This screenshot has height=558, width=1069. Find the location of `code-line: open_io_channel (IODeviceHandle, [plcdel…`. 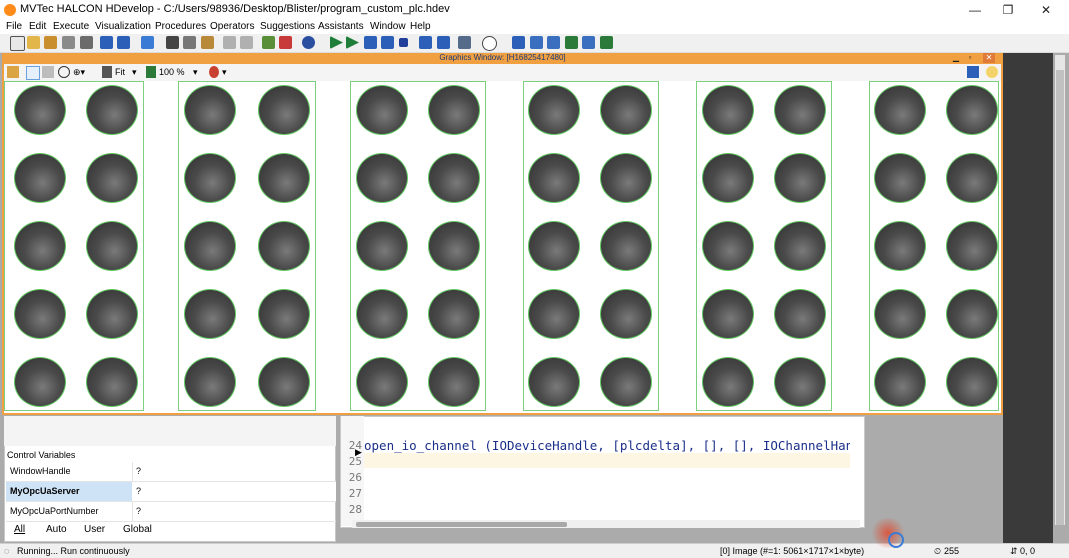

code-line: open_io_channel (IODeviceHandle, [plcdel… is located at coordinates (607, 445).